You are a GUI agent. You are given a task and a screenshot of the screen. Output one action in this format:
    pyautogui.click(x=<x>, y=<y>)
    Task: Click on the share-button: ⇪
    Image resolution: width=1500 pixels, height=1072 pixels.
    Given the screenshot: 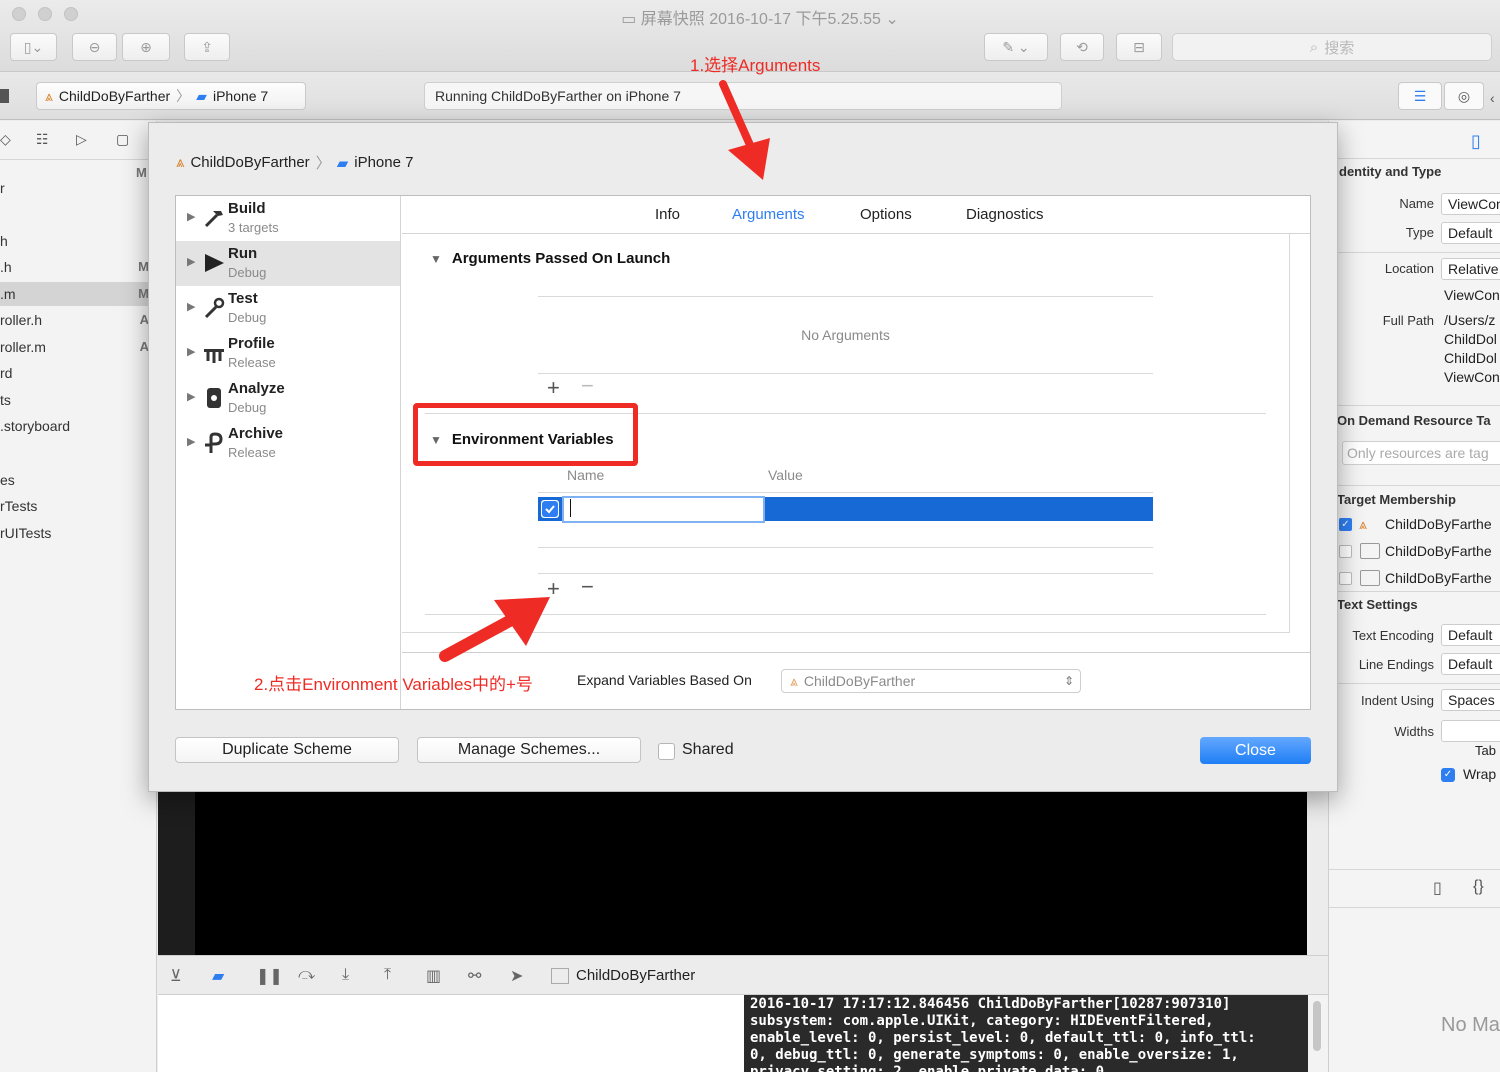 What is the action you would take?
    pyautogui.click(x=207, y=47)
    